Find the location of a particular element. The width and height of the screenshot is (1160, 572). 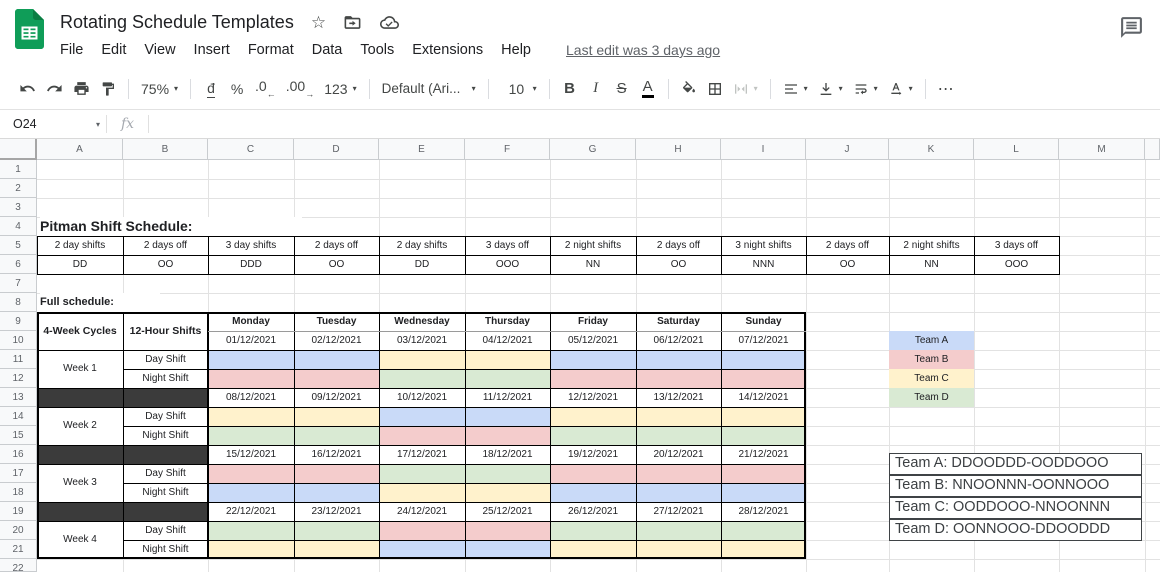

menu-edit: Edit is located at coordinates (113, 50).